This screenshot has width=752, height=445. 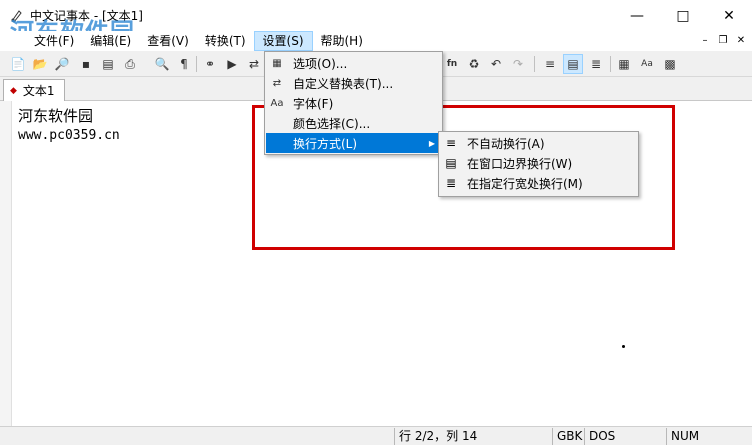 I want to click on undo-icon: ↶, so click(x=496, y=64).